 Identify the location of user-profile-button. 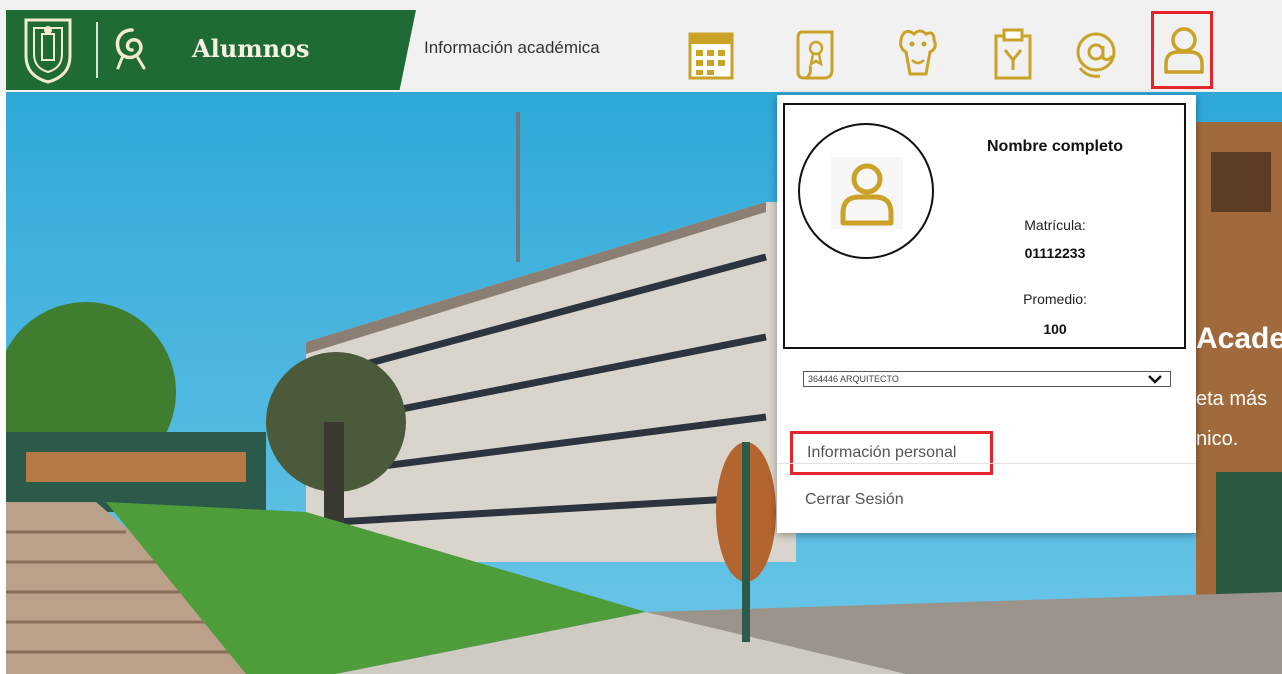
(1182, 50).